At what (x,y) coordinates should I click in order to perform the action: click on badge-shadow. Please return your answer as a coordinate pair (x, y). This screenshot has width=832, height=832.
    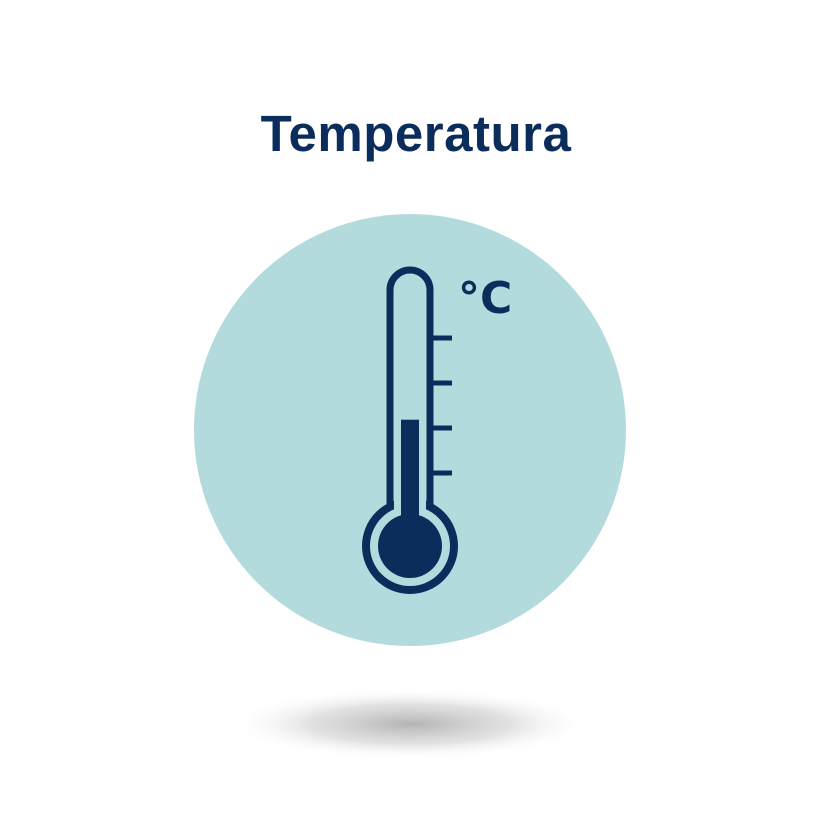
    Looking at the image, I should click on (410, 724).